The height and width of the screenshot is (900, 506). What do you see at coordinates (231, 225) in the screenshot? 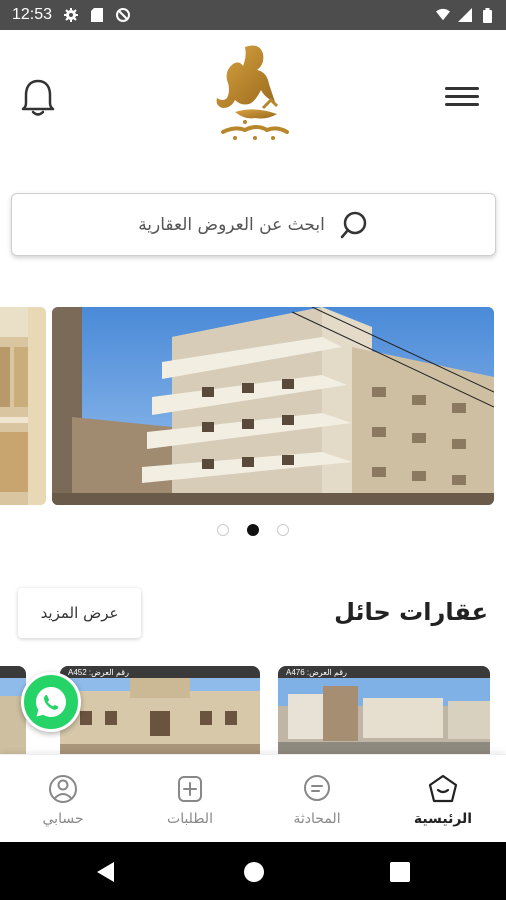
I see `search-input: ابحث عن العروض العقارية` at bounding box center [231, 225].